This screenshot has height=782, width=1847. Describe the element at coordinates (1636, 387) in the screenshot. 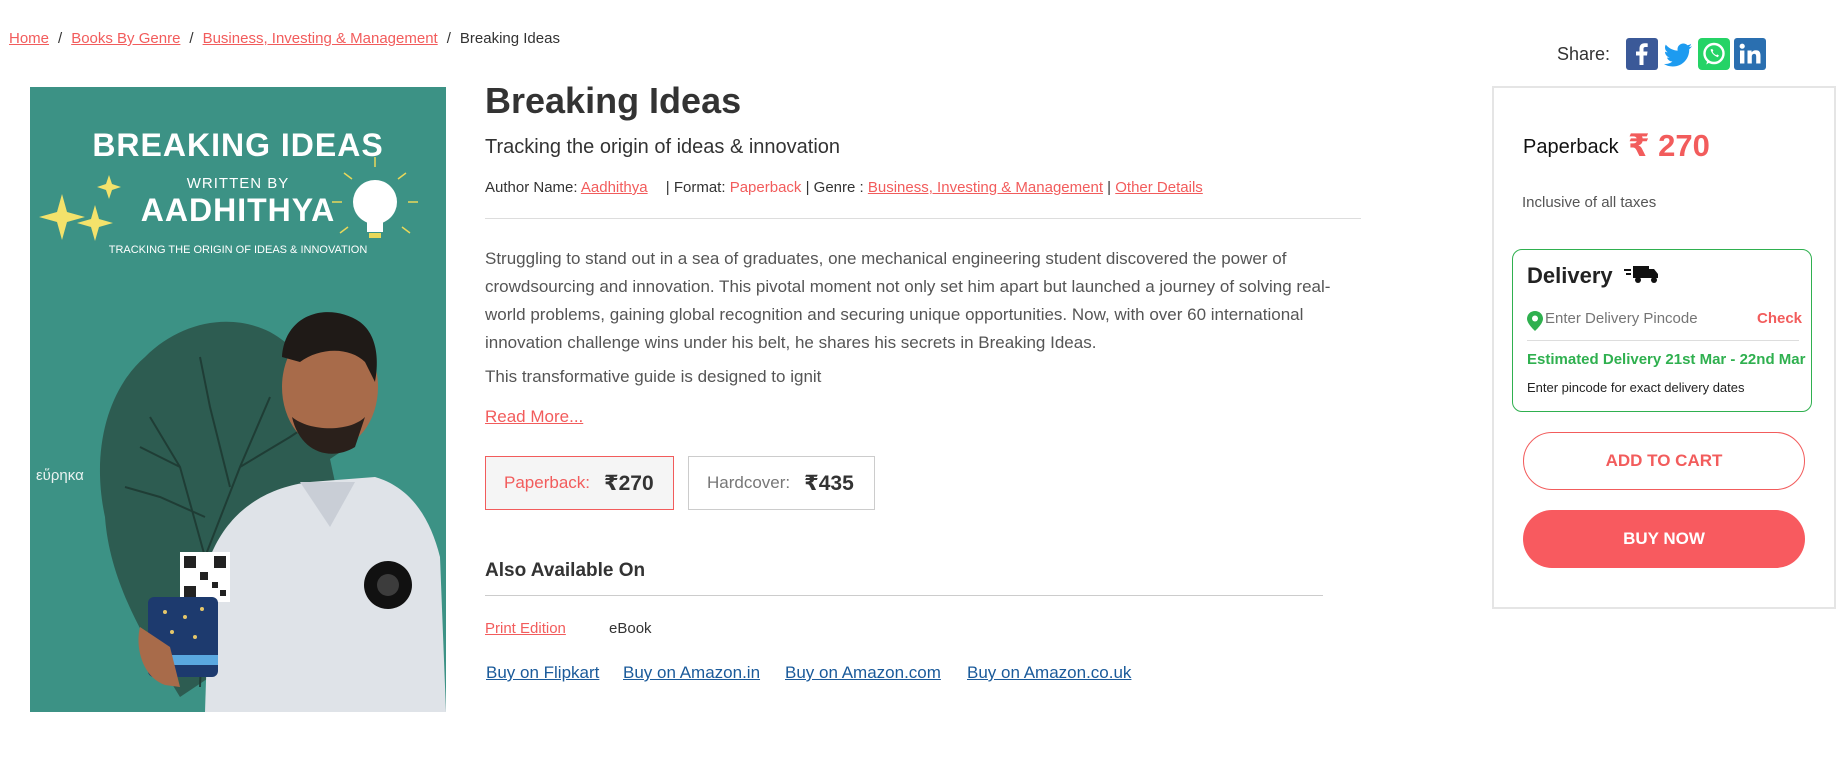

I see `delivery-note: Enter pincode for exact delivery dates` at that location.